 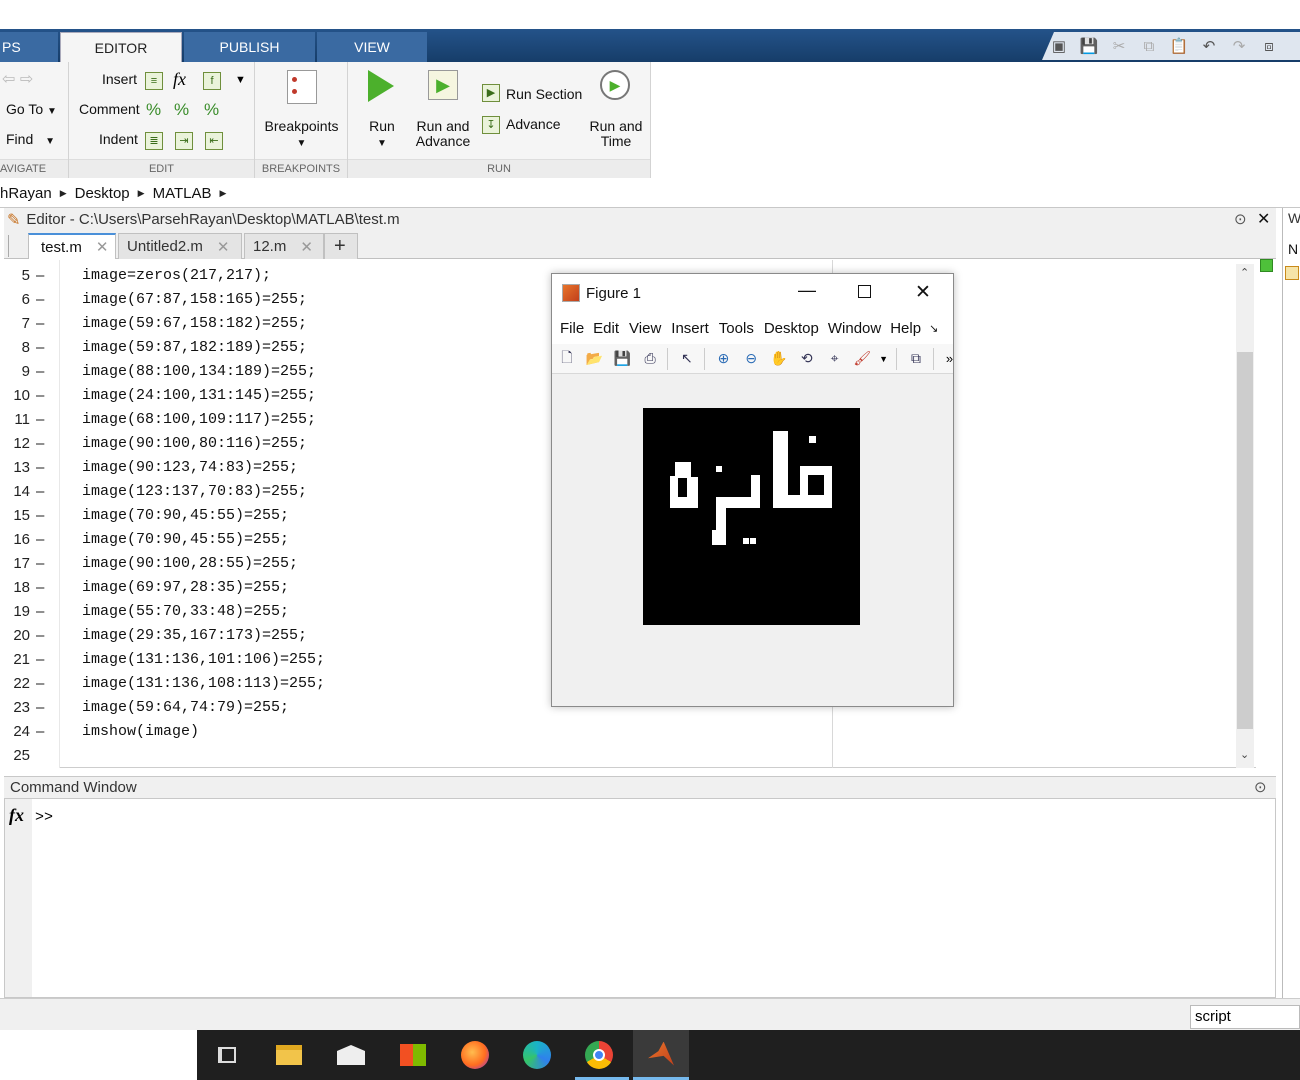 What do you see at coordinates (414, 732) in the screenshot?
I see `code-line: 24– imshow(image)` at bounding box center [414, 732].